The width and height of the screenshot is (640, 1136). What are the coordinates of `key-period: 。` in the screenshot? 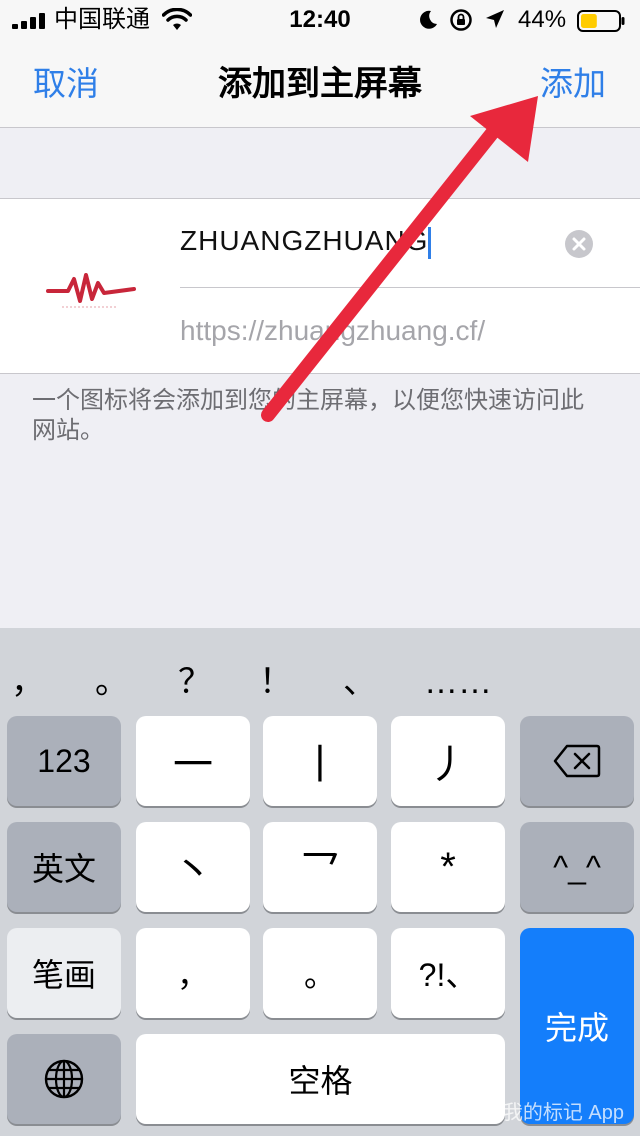 It's located at (320, 973).